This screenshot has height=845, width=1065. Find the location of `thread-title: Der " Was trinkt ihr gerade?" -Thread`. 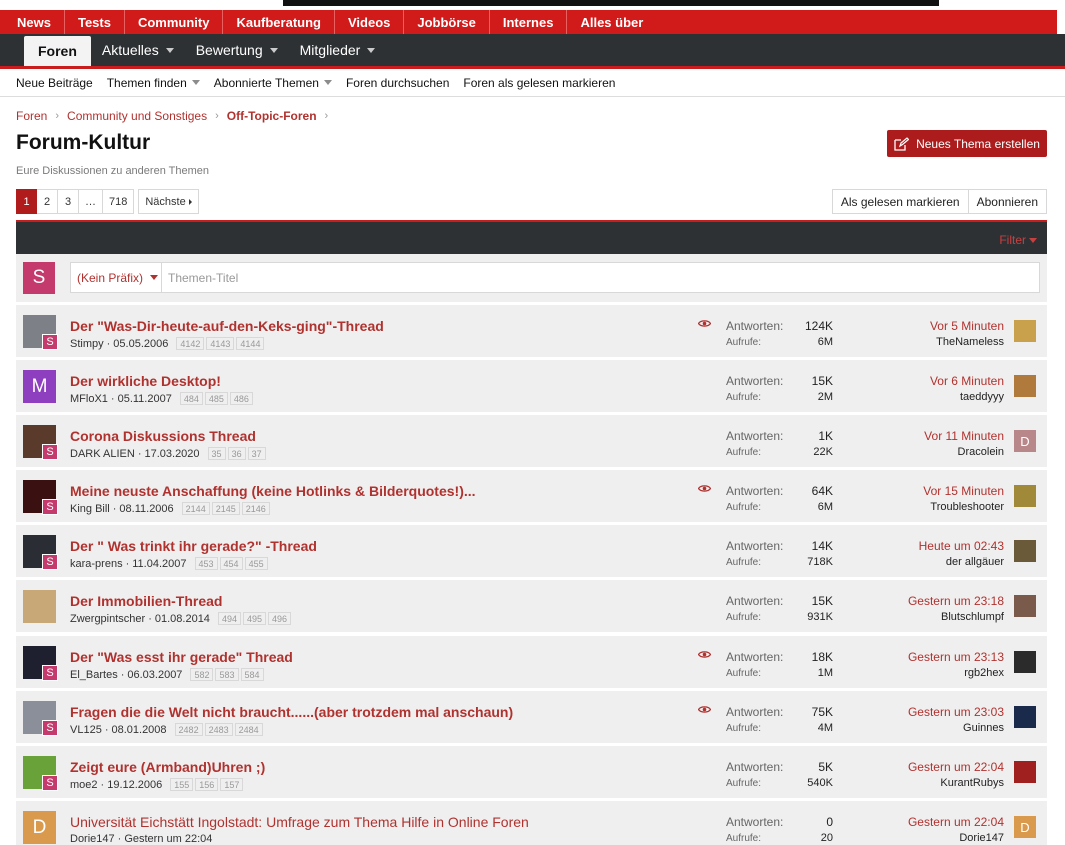

thread-title: Der " Was trinkt ihr gerade?" -Thread is located at coordinates (193, 546).